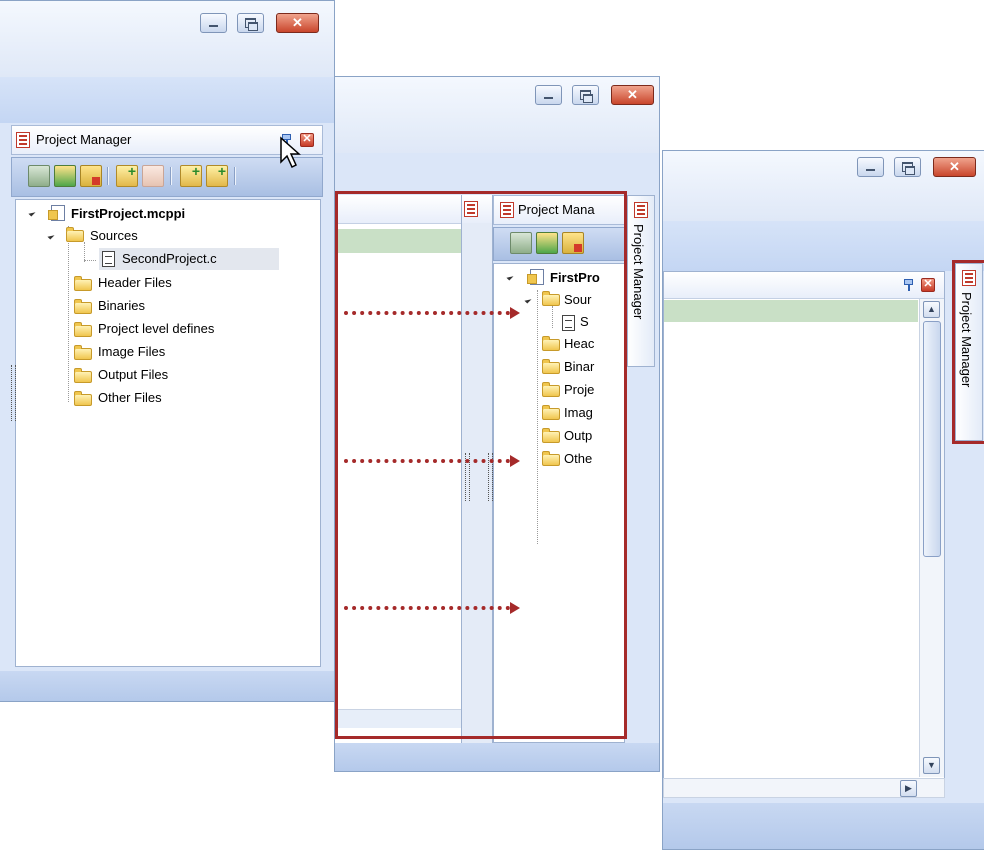 The image size is (984, 850). Describe the element at coordinates (153, 176) in the screenshot. I see `toolbar-folder-disabled-icon` at that location.